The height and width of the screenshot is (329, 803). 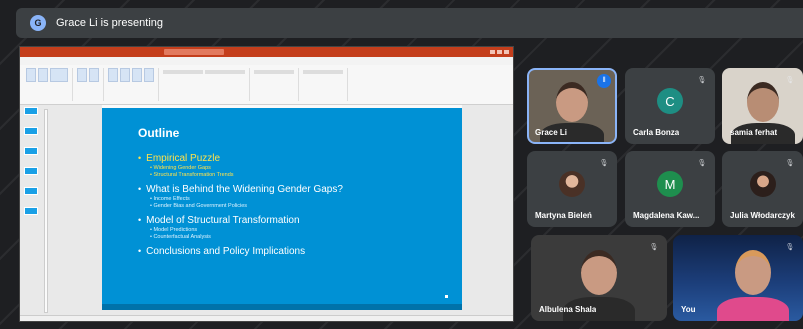 I want to click on outline-heading-text: Conclusions and Policy Implications, so click(x=226, y=251).